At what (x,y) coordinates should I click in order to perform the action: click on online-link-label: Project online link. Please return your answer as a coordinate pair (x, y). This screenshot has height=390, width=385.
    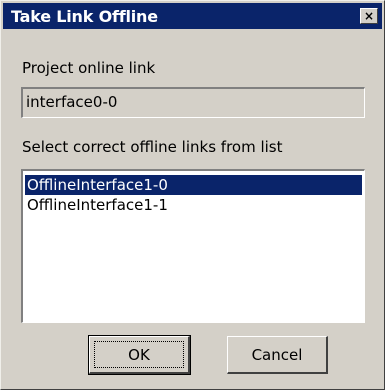
    Looking at the image, I should click on (89, 68).